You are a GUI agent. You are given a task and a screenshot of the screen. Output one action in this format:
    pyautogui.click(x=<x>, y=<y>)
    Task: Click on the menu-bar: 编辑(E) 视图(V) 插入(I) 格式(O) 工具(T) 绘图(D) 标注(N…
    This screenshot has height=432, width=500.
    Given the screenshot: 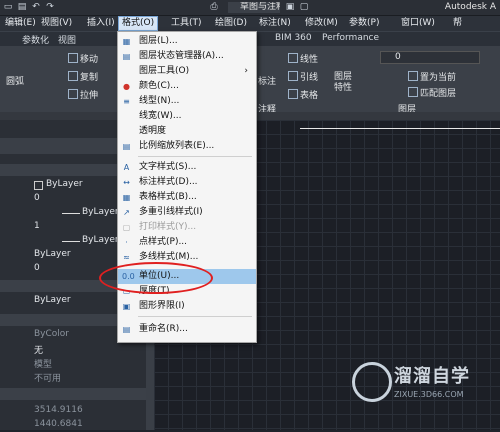 What is the action you would take?
    pyautogui.click(x=250, y=24)
    